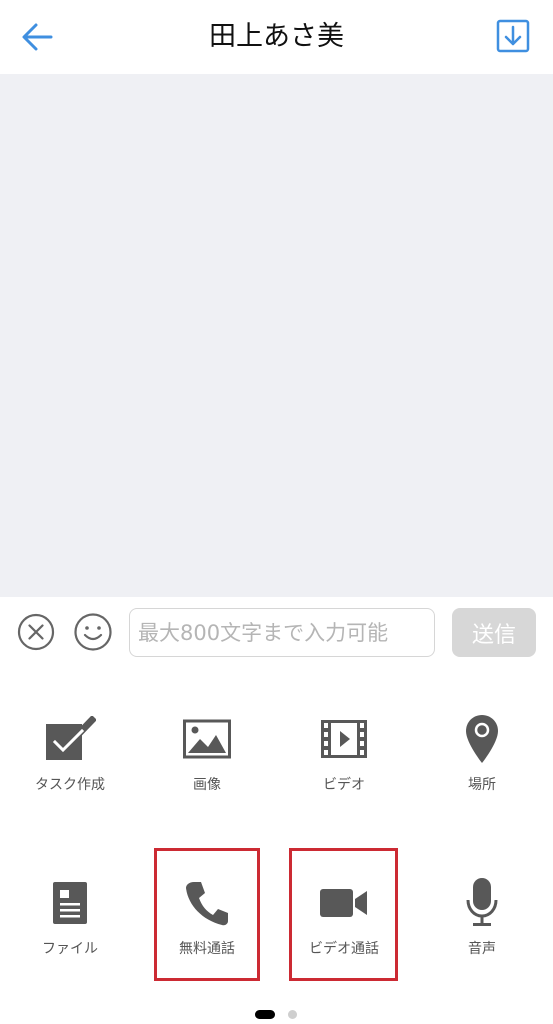 This screenshot has height=1024, width=553. Describe the element at coordinates (482, 764) in the screenshot. I see `attach-location-button: 場所` at that location.